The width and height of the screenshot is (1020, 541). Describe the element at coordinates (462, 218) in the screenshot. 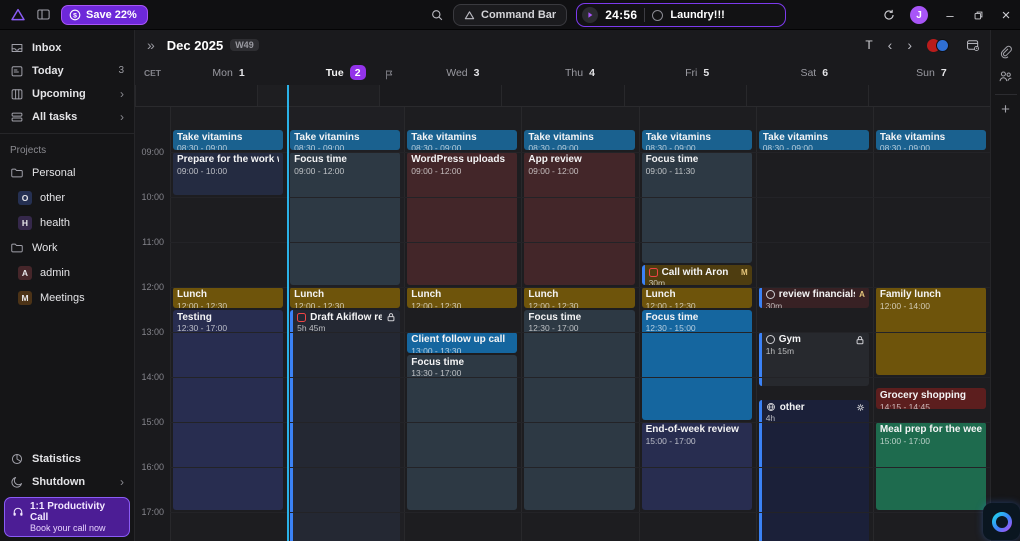

I see `calendar-event: WordPress uploads 09:00 - 12:00` at that location.